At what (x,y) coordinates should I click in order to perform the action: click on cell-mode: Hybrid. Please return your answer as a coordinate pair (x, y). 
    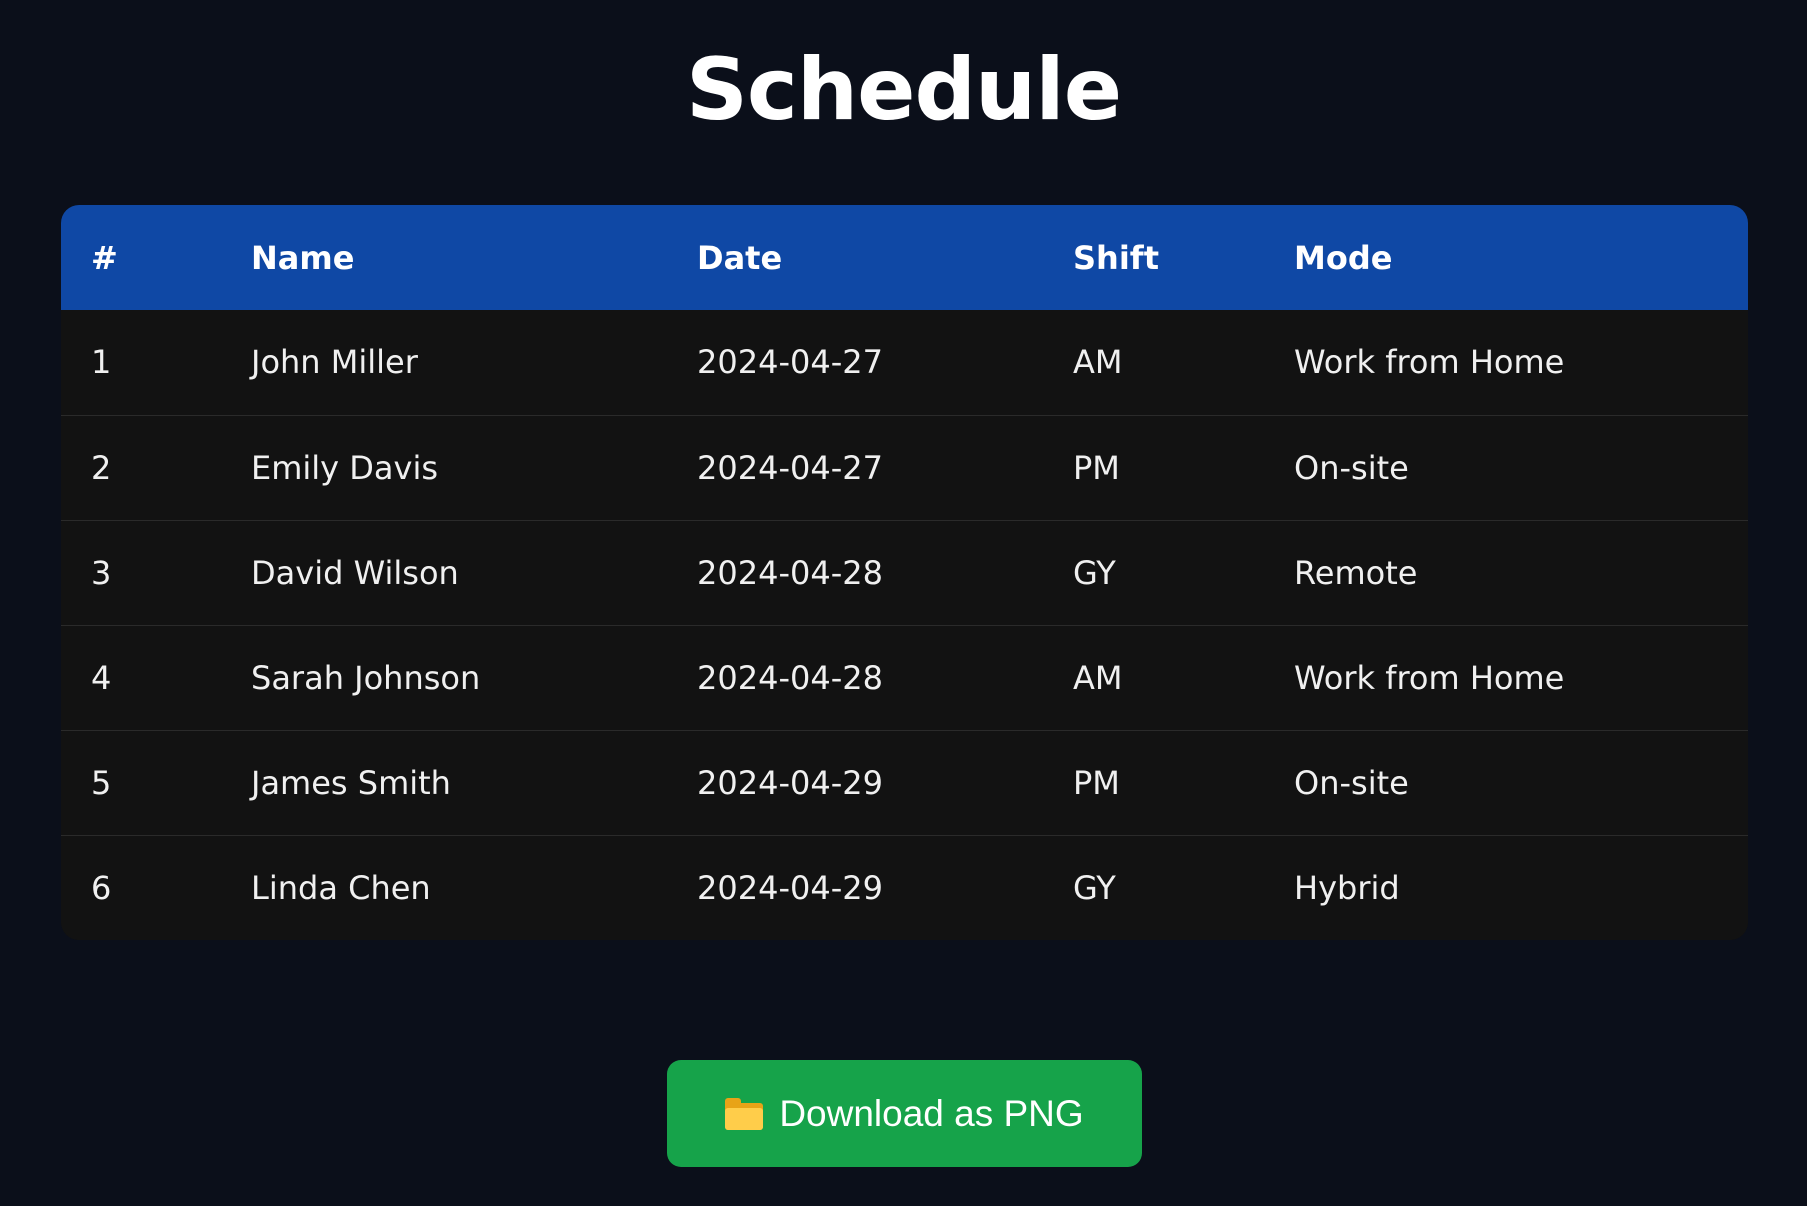
    Looking at the image, I should click on (1347, 887).